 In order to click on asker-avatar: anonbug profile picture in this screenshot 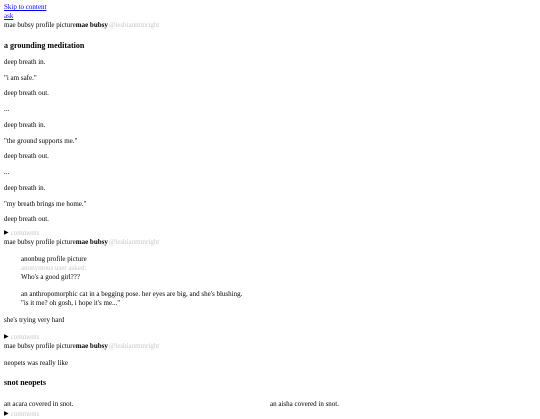, I will do `click(54, 259)`.